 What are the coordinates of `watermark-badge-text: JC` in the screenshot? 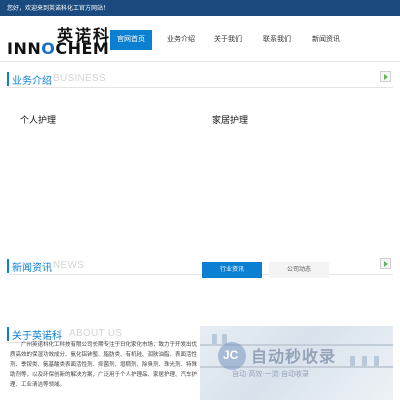 It's located at (231, 355).